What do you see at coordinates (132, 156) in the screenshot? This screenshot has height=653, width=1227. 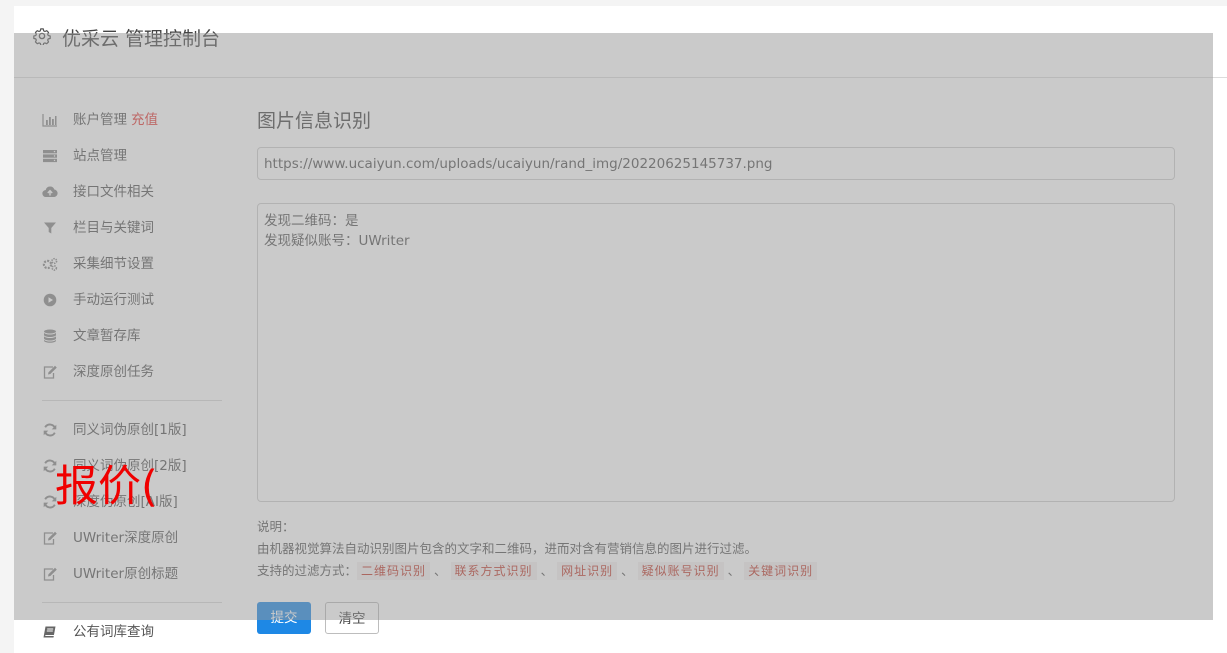 I see `sidebar-item-sites: 站点管理` at bounding box center [132, 156].